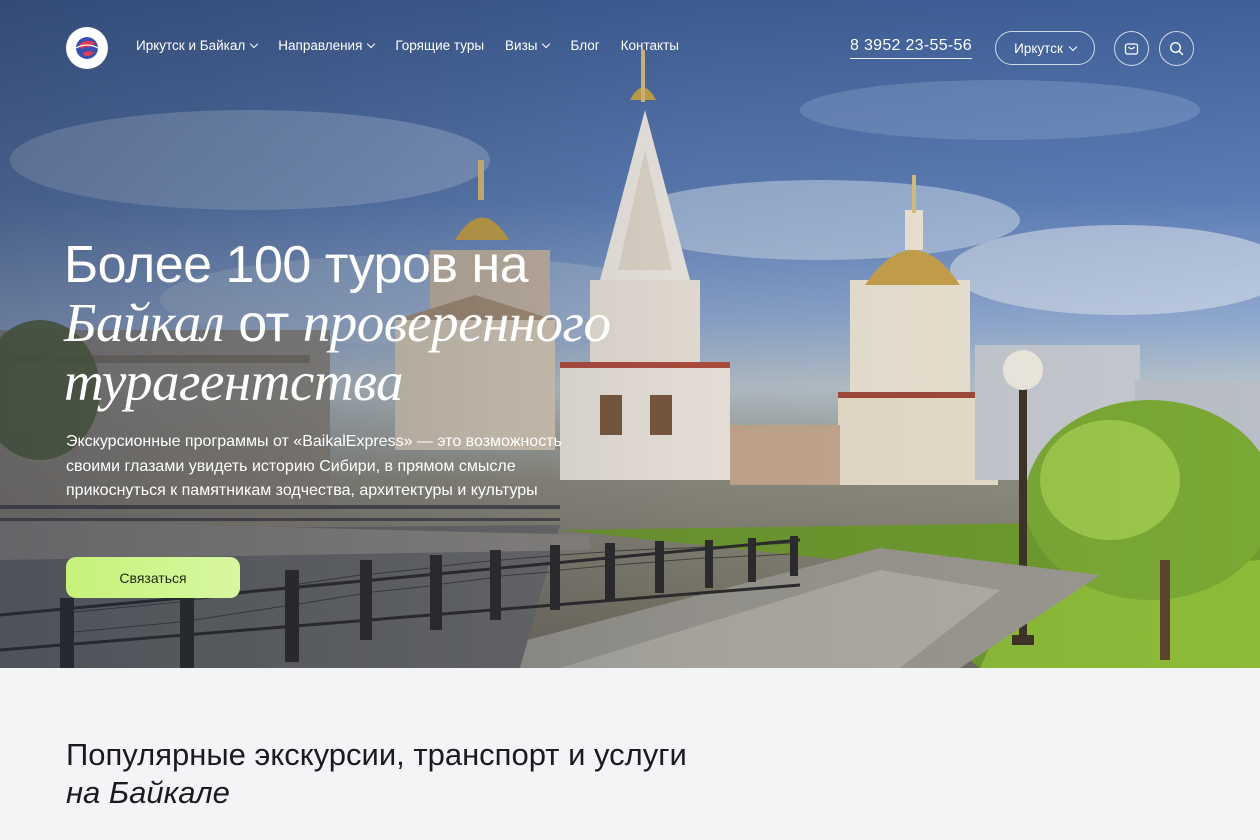 This screenshot has width=1260, height=840. I want to click on menu-item-label: Направления, so click(320, 45).